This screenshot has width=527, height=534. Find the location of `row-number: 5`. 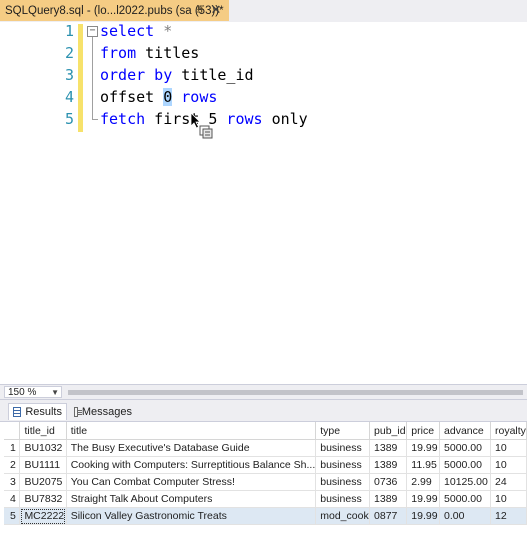

row-number: 5 is located at coordinates (12, 516).